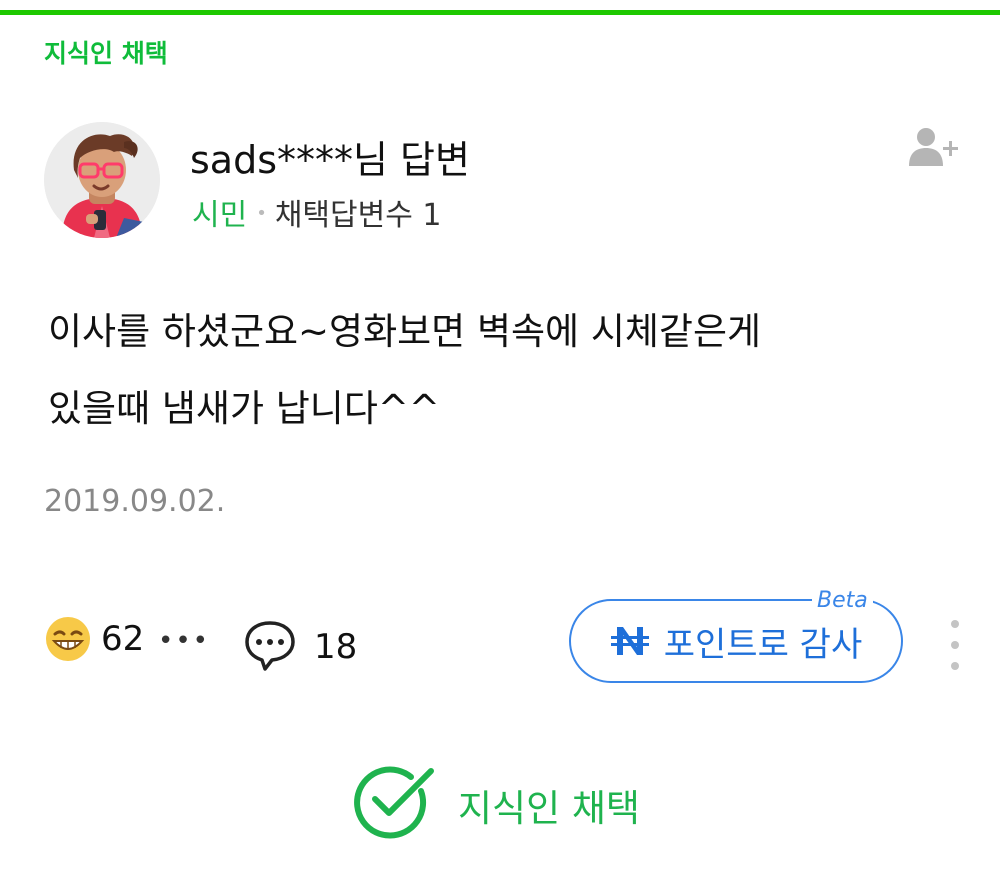  What do you see at coordinates (330, 156) in the screenshot?
I see `author-name: sads****님 답변` at bounding box center [330, 156].